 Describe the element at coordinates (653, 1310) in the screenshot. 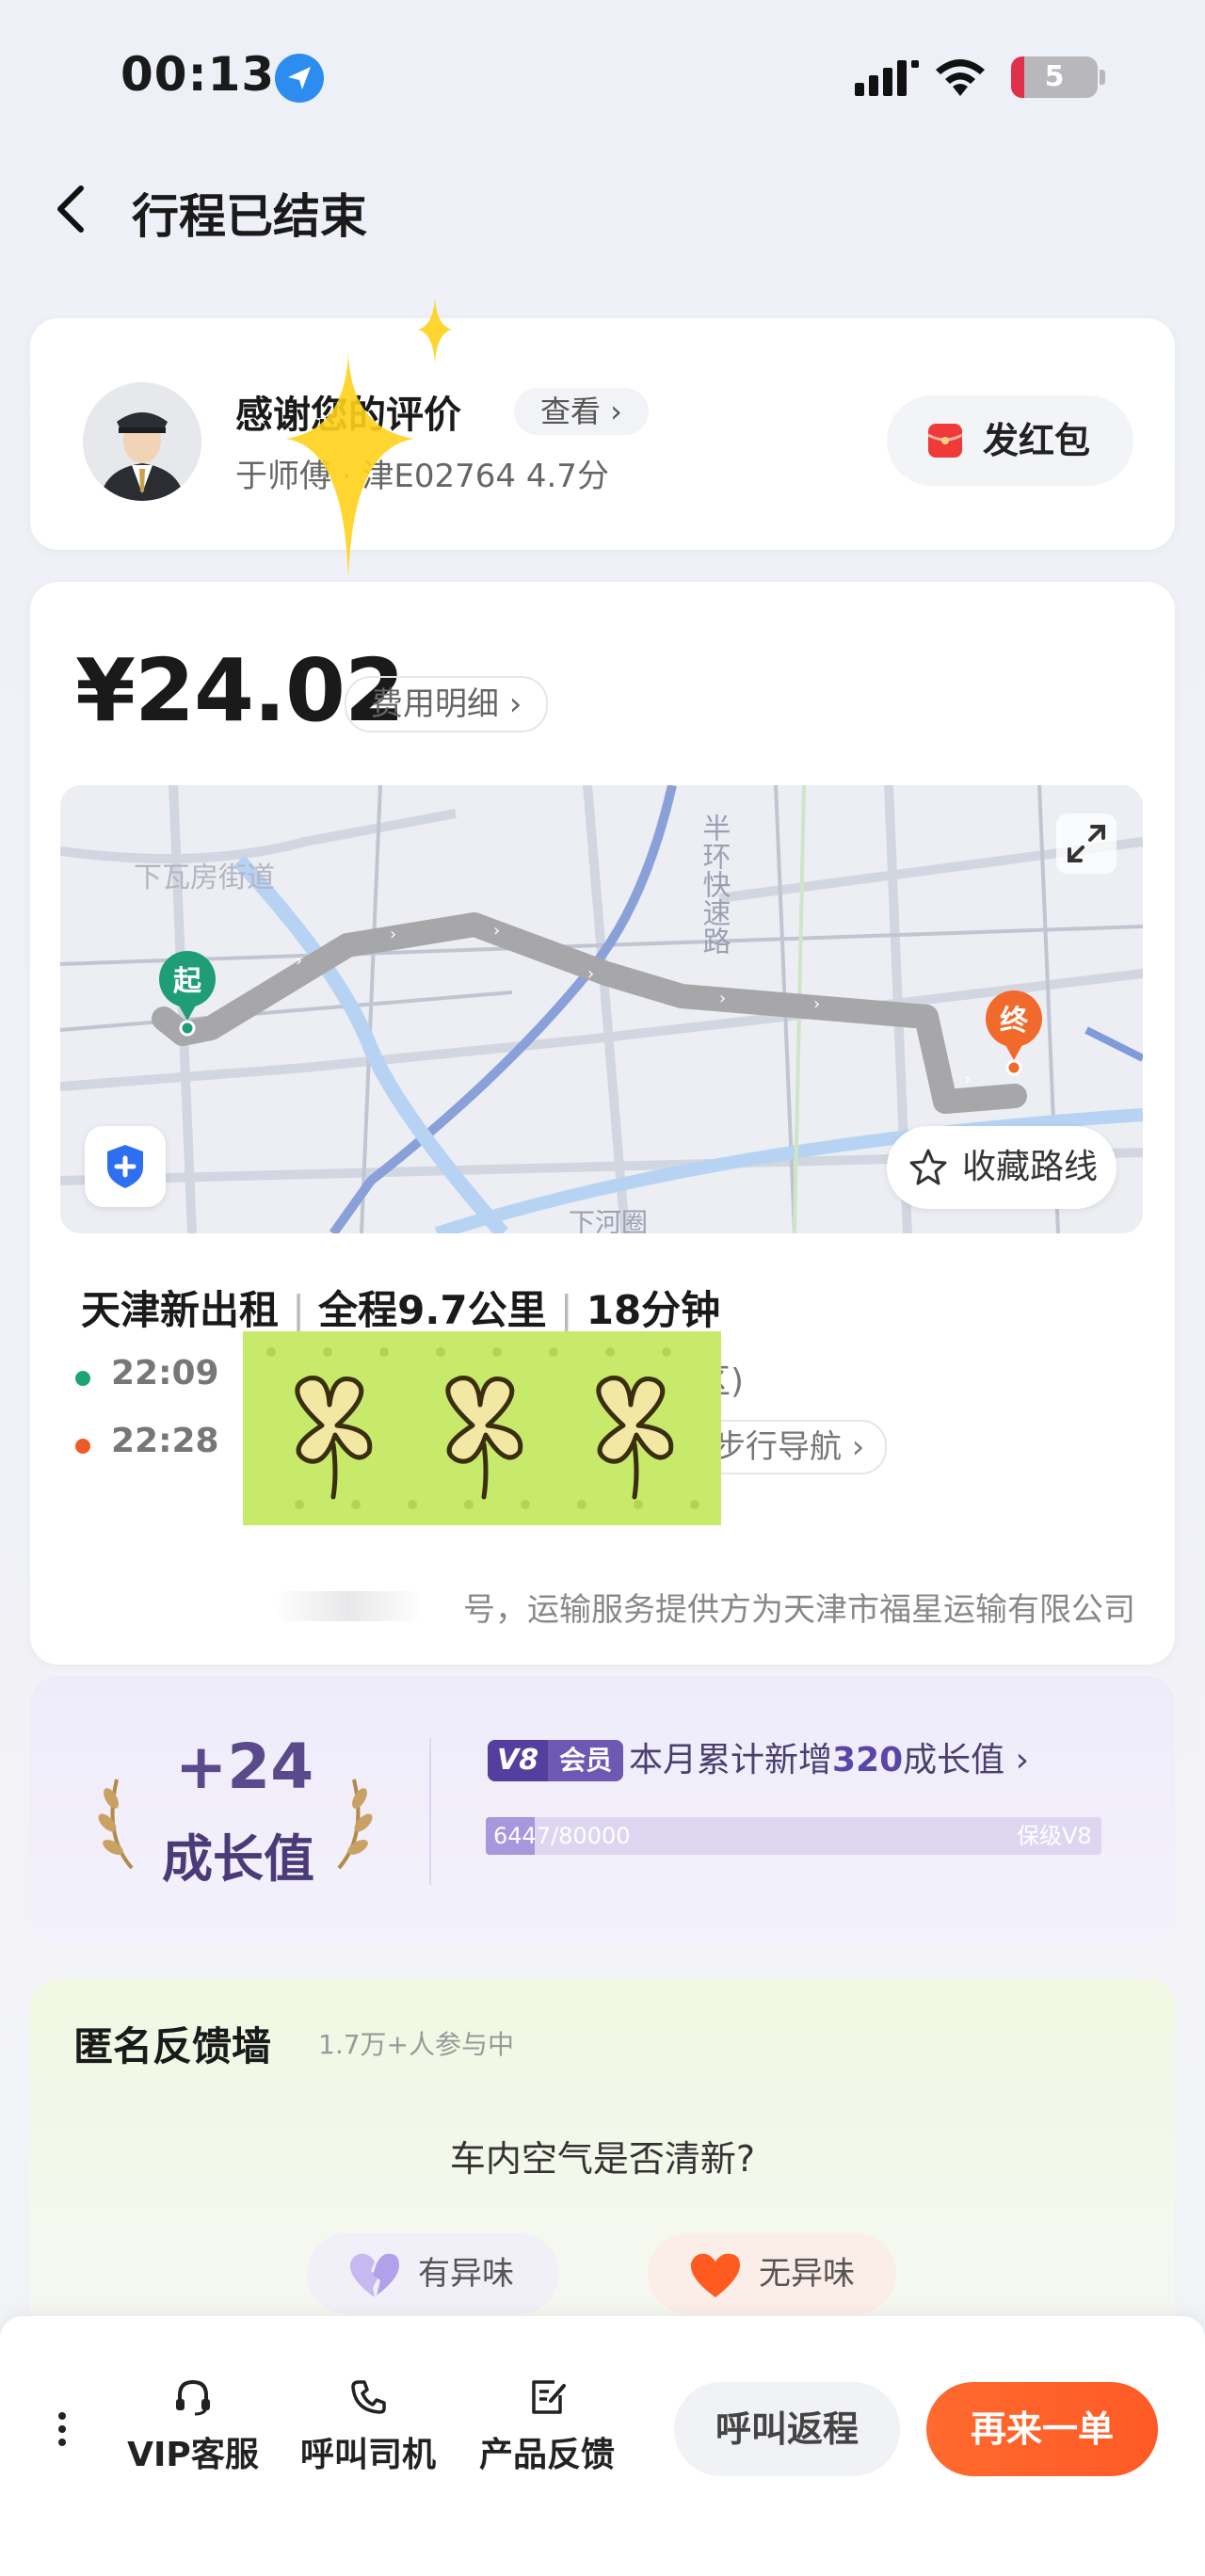

I see `trip-duration: 18分钟` at that location.